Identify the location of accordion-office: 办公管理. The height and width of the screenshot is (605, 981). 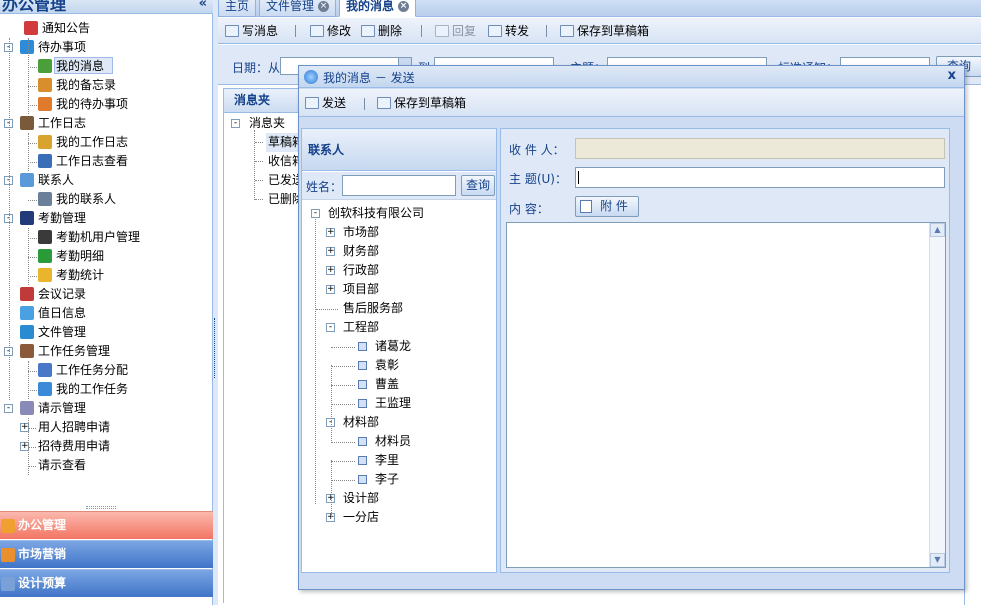
(106, 525).